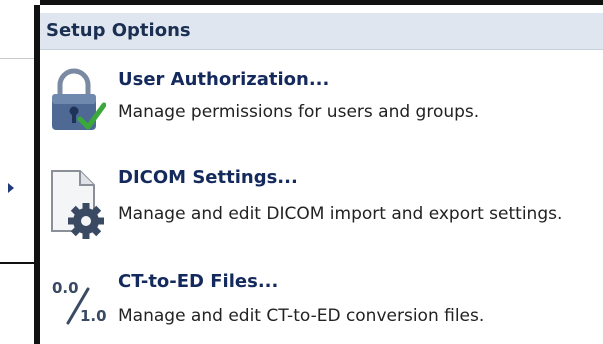 The image size is (603, 344). What do you see at coordinates (79, 304) in the screenshot?
I see `ratio-icon: 0.0 1.0` at bounding box center [79, 304].